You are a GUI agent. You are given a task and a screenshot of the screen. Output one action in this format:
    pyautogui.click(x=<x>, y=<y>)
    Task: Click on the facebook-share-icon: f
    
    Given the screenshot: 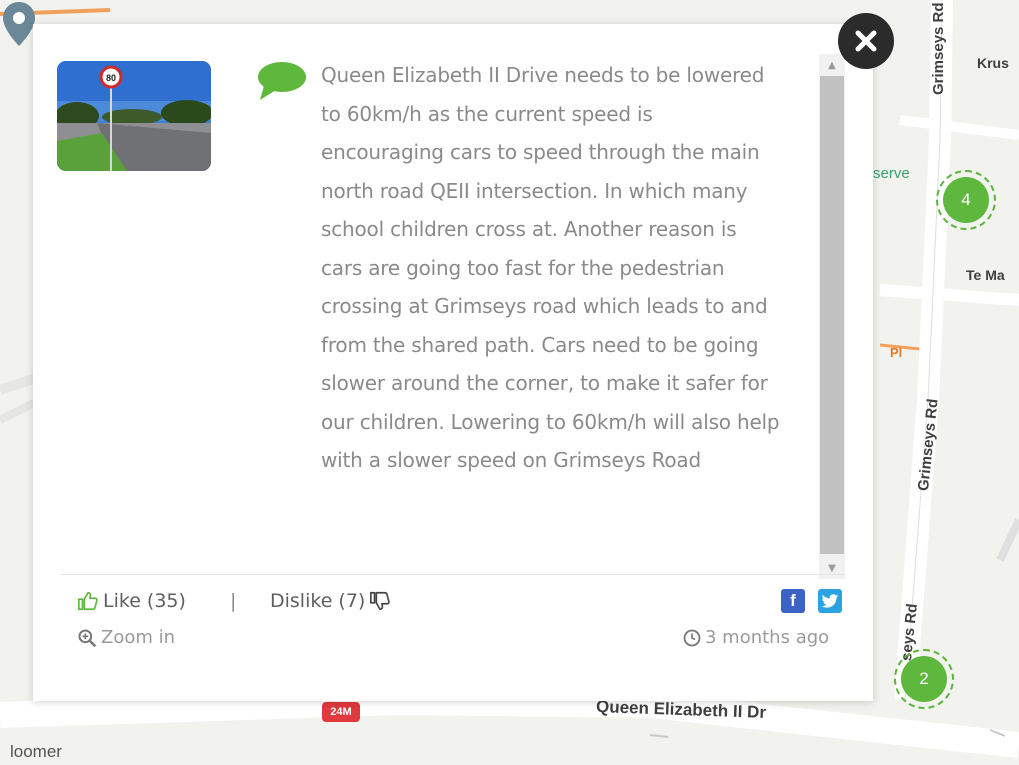 What is the action you would take?
    pyautogui.click(x=793, y=601)
    